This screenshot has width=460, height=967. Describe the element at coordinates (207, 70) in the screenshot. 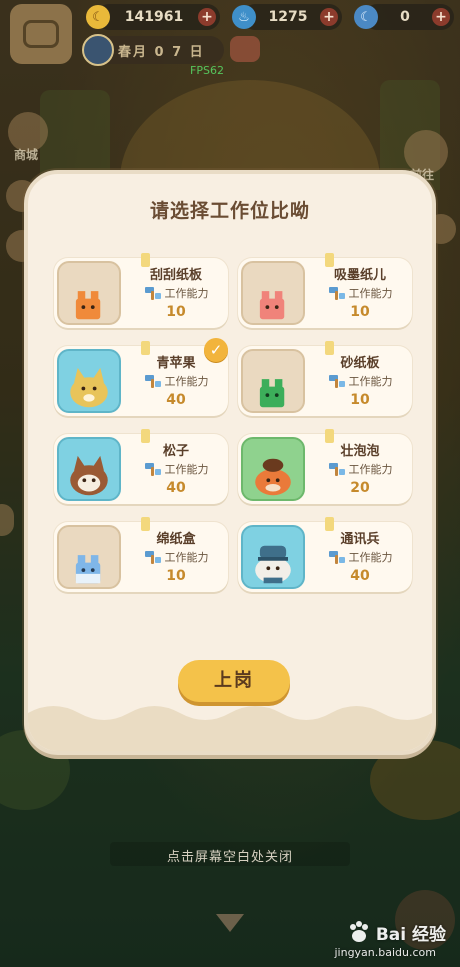

I see `fps-counter: FPS62` at that location.